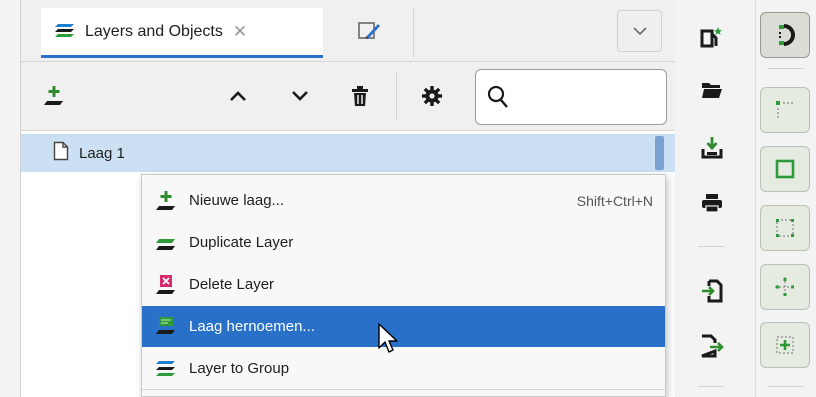 The image size is (816, 397). Describe the element at coordinates (165, 284) in the screenshot. I see `delete-layer-icon` at that location.